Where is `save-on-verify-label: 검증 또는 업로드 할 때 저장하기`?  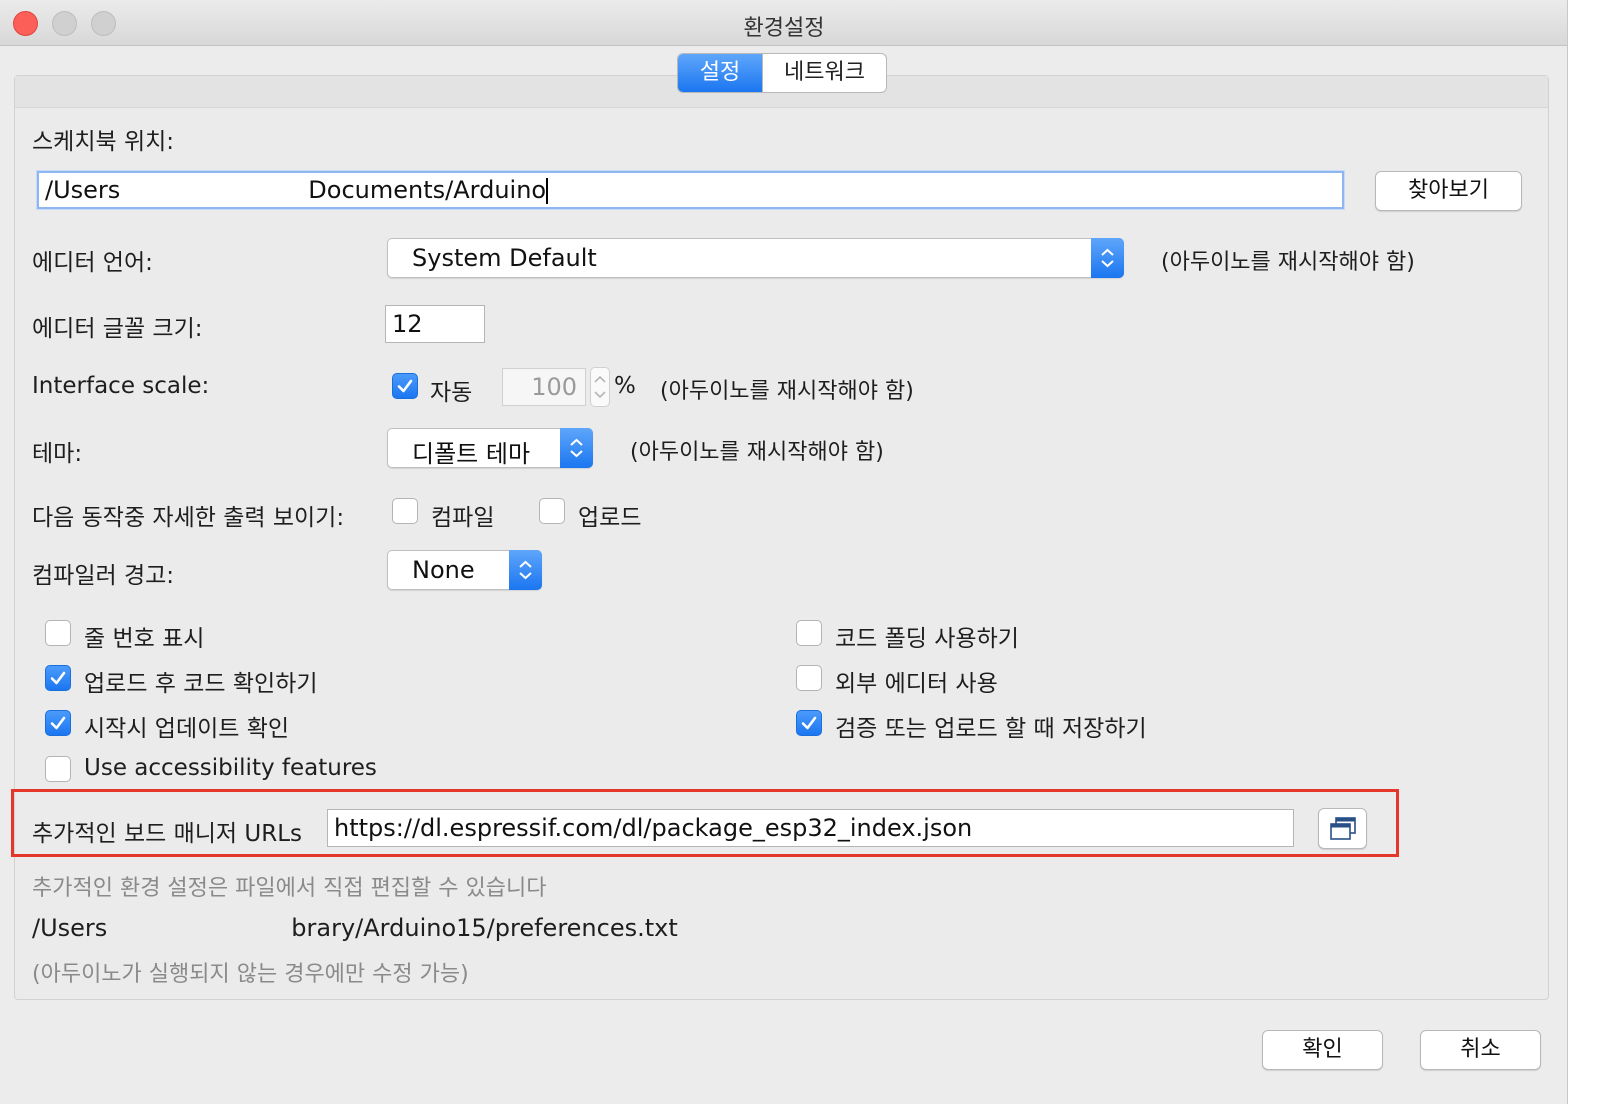 save-on-verify-label: 검증 또는 업로드 할 때 저장하기 is located at coordinates (991, 729).